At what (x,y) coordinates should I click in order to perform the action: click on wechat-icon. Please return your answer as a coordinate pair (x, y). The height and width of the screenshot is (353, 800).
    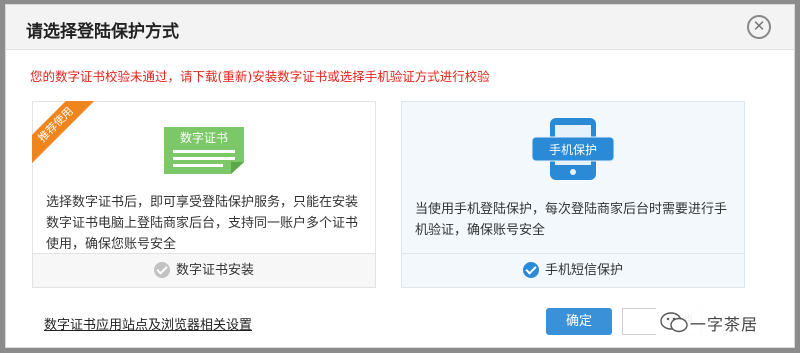
    Looking at the image, I should click on (674, 322).